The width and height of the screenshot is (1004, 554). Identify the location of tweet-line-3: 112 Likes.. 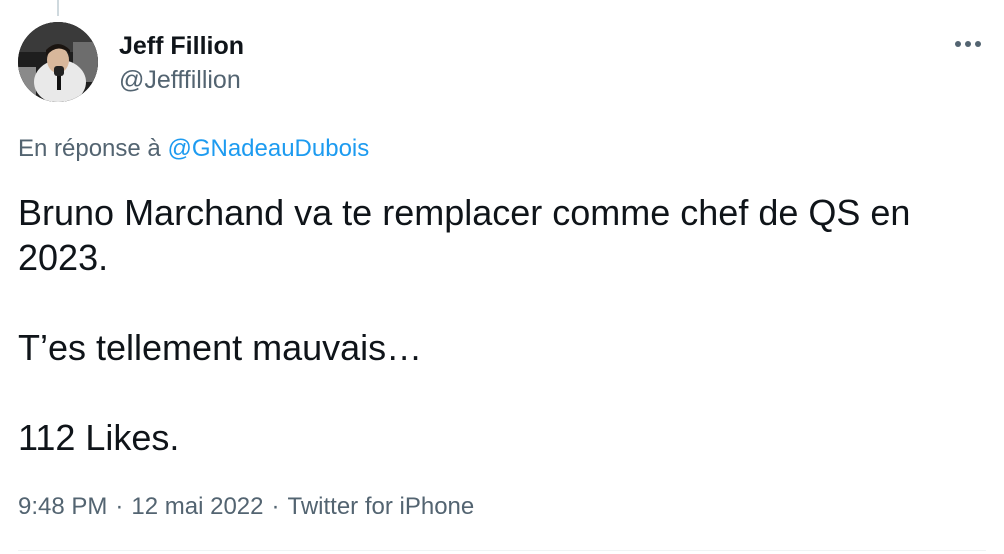
(99, 437).